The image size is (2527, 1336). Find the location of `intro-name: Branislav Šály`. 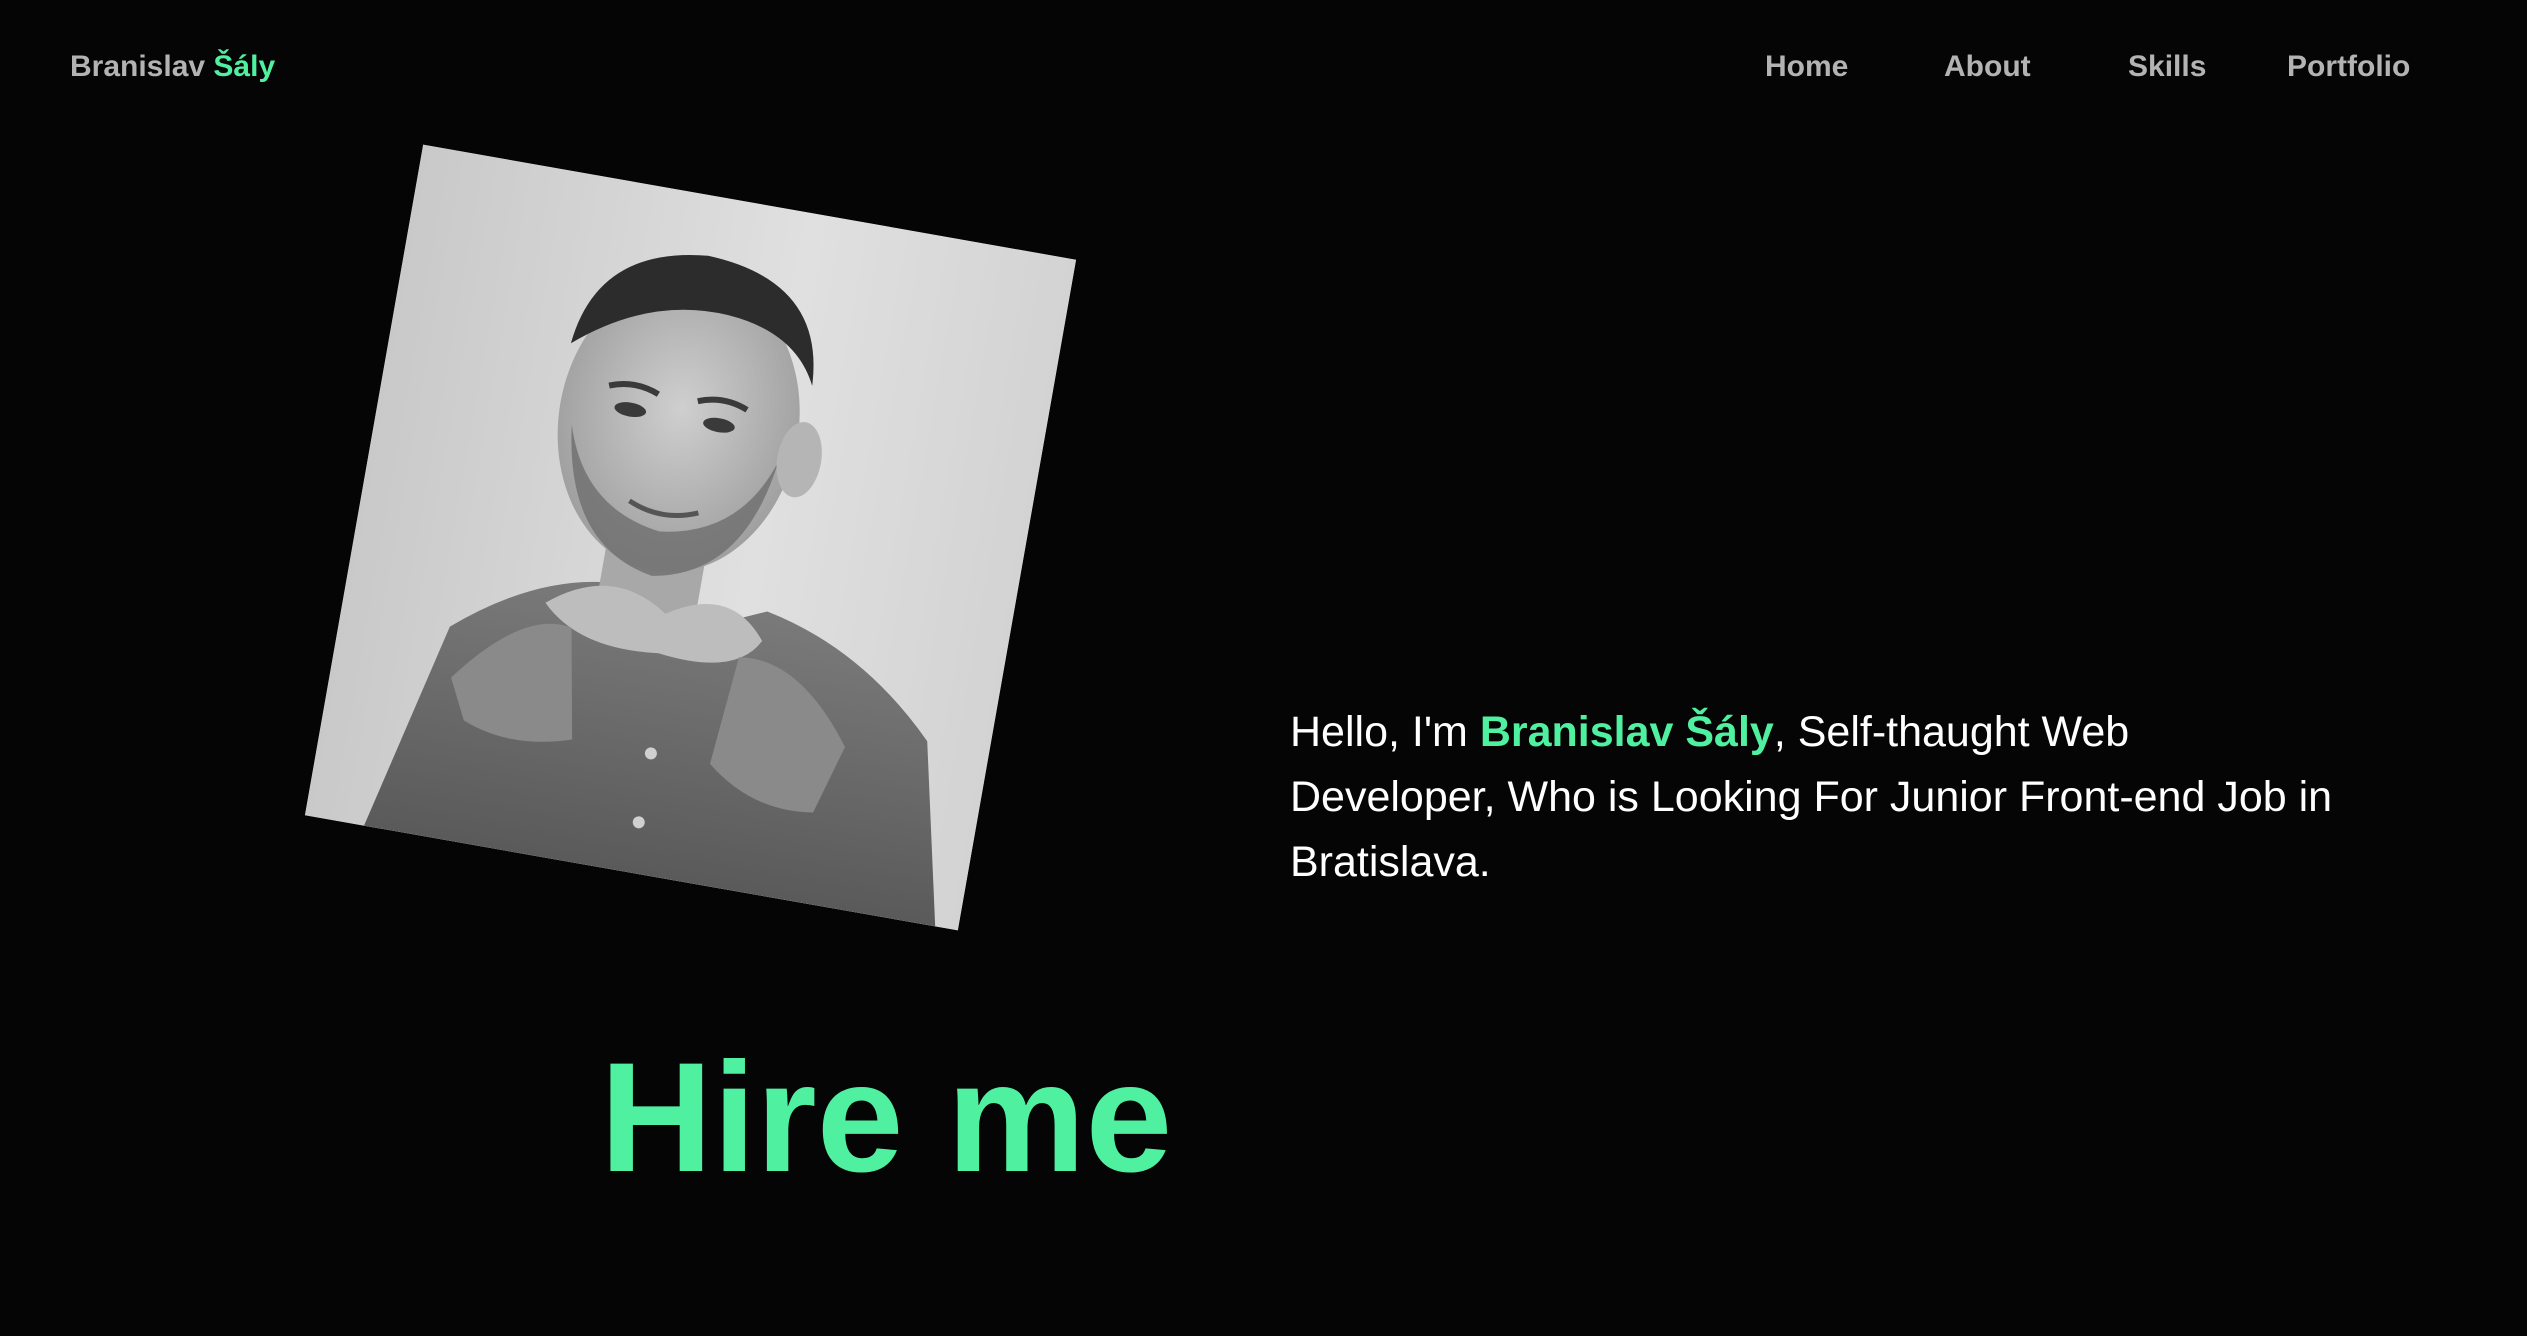

intro-name: Branislav Šály is located at coordinates (1626, 732).